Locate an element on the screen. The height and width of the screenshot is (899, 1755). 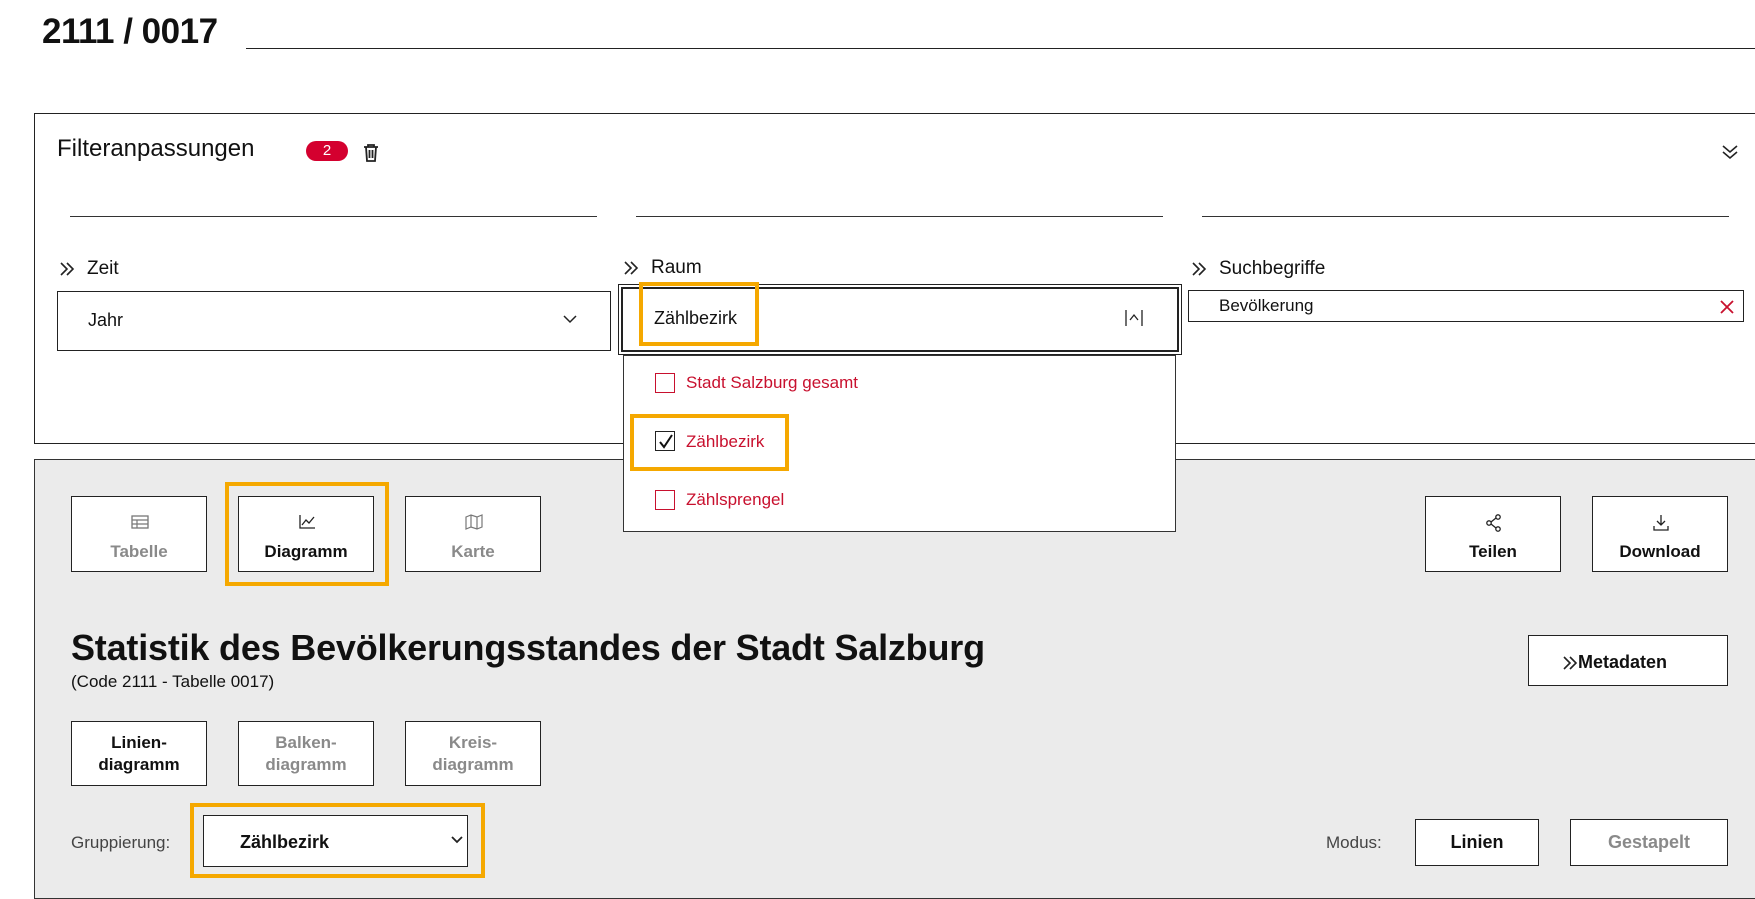
option-checkbox-zaehlsprengel is located at coordinates (665, 500).